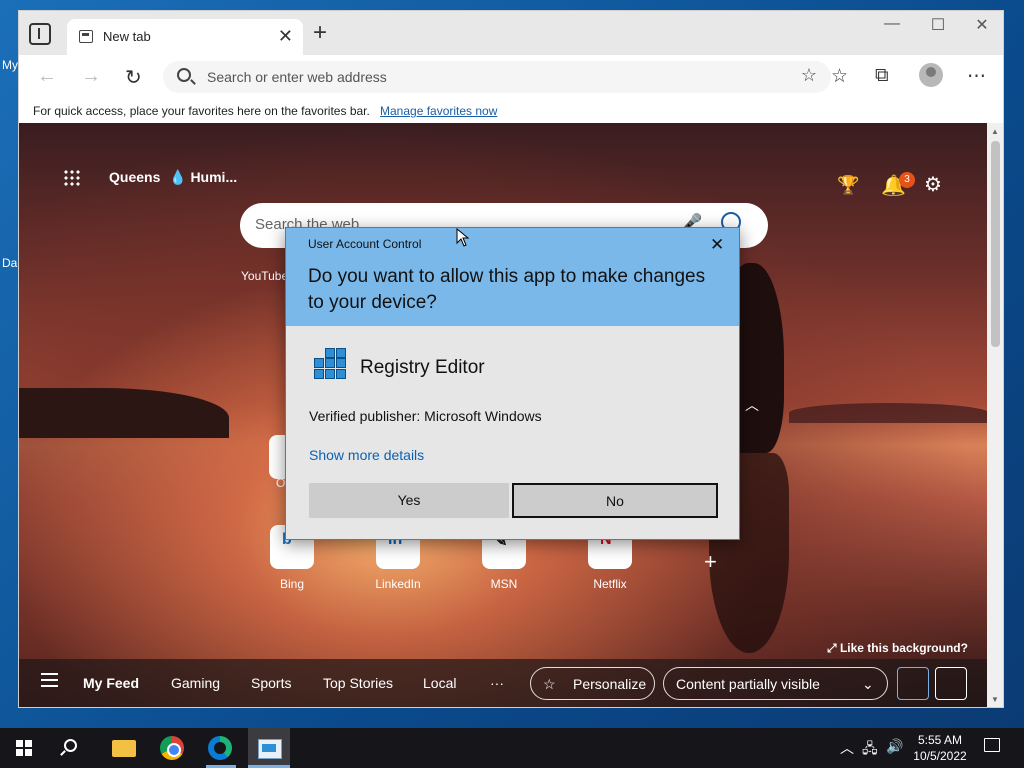 This screenshot has height=768, width=1024. I want to click on chevron-down-icon: ⌄, so click(868, 684).